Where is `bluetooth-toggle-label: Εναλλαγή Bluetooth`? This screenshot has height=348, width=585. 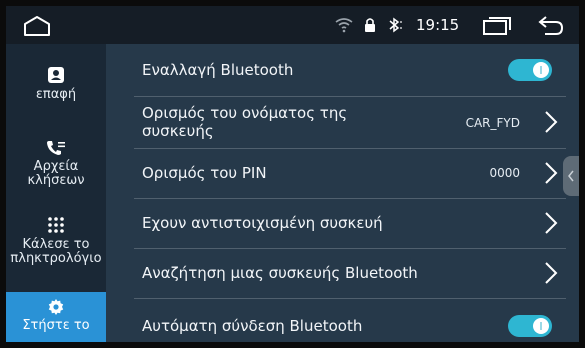 bluetooth-toggle-label: Εναλλαγή Bluetooth is located at coordinates (218, 70).